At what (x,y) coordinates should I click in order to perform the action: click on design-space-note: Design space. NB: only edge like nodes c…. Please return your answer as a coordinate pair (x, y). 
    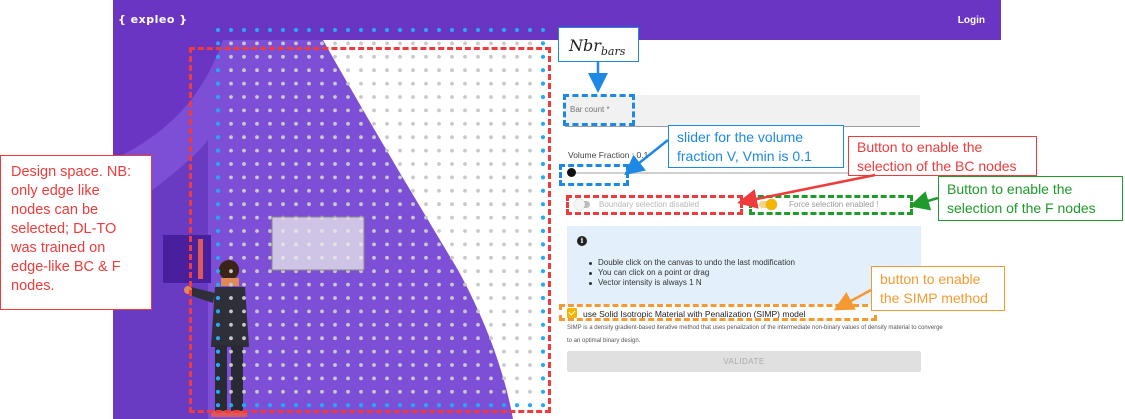
    Looking at the image, I should click on (71, 229).